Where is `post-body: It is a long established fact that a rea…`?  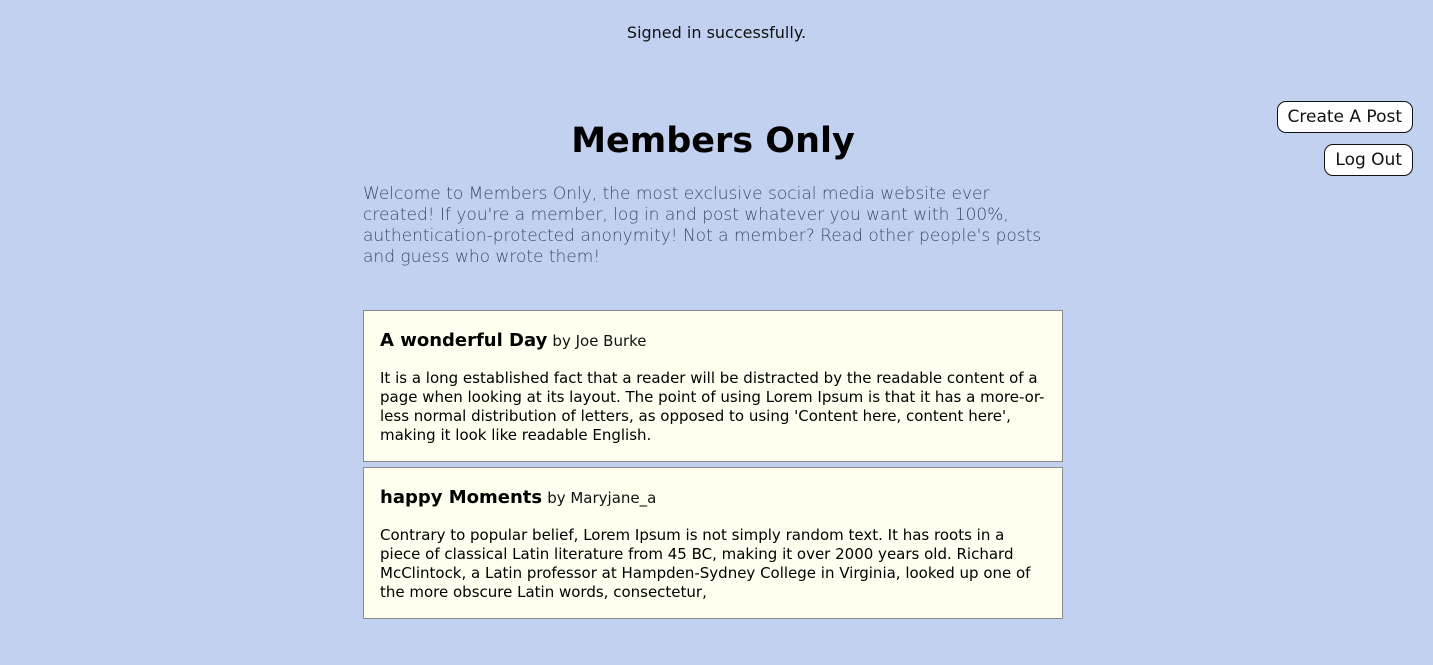
post-body: It is a long established fact that a rea… is located at coordinates (712, 406).